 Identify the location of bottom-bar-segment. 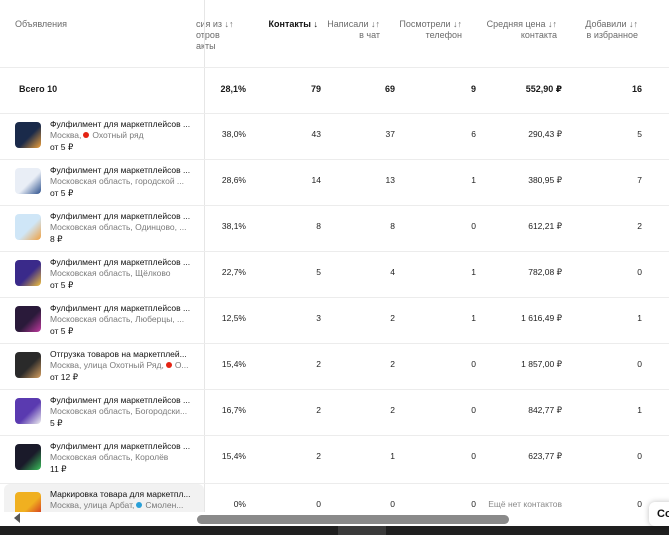
(362, 530).